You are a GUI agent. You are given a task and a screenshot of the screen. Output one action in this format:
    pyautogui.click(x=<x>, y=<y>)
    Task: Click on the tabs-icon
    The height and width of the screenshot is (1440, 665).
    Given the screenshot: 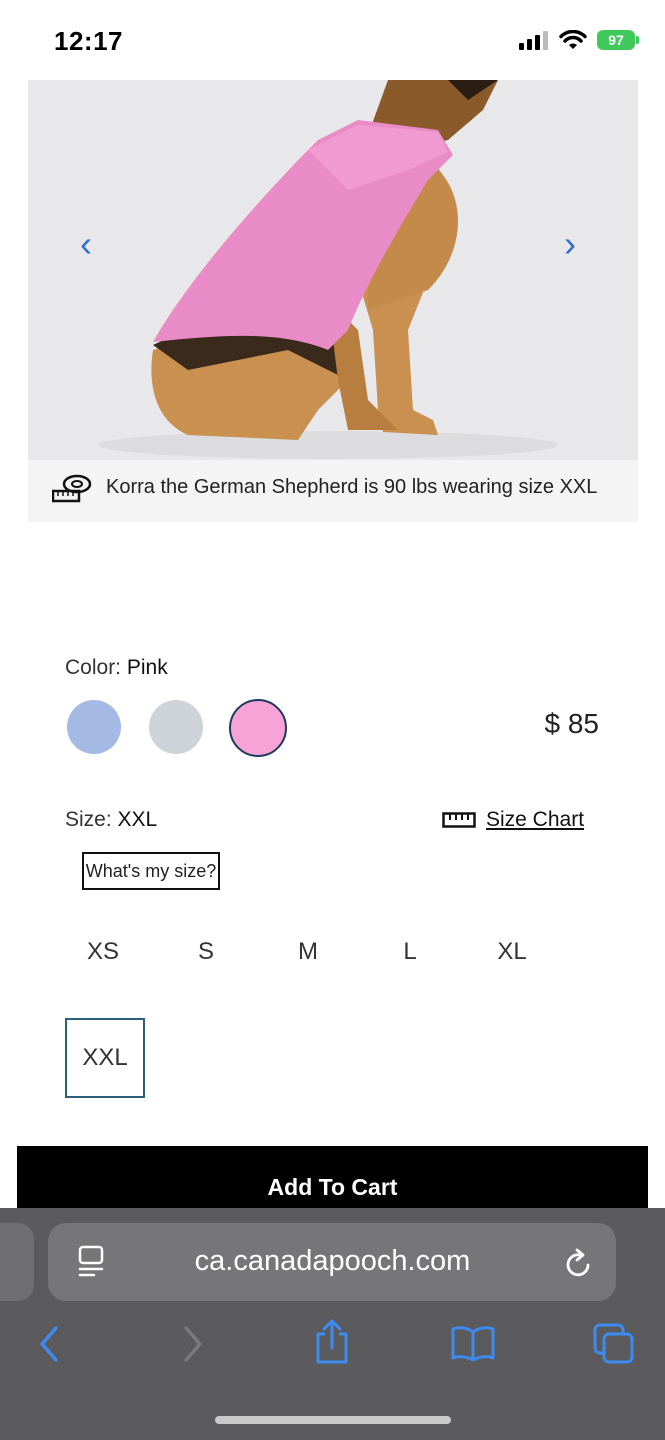 What is the action you would take?
    pyautogui.click(x=614, y=1344)
    